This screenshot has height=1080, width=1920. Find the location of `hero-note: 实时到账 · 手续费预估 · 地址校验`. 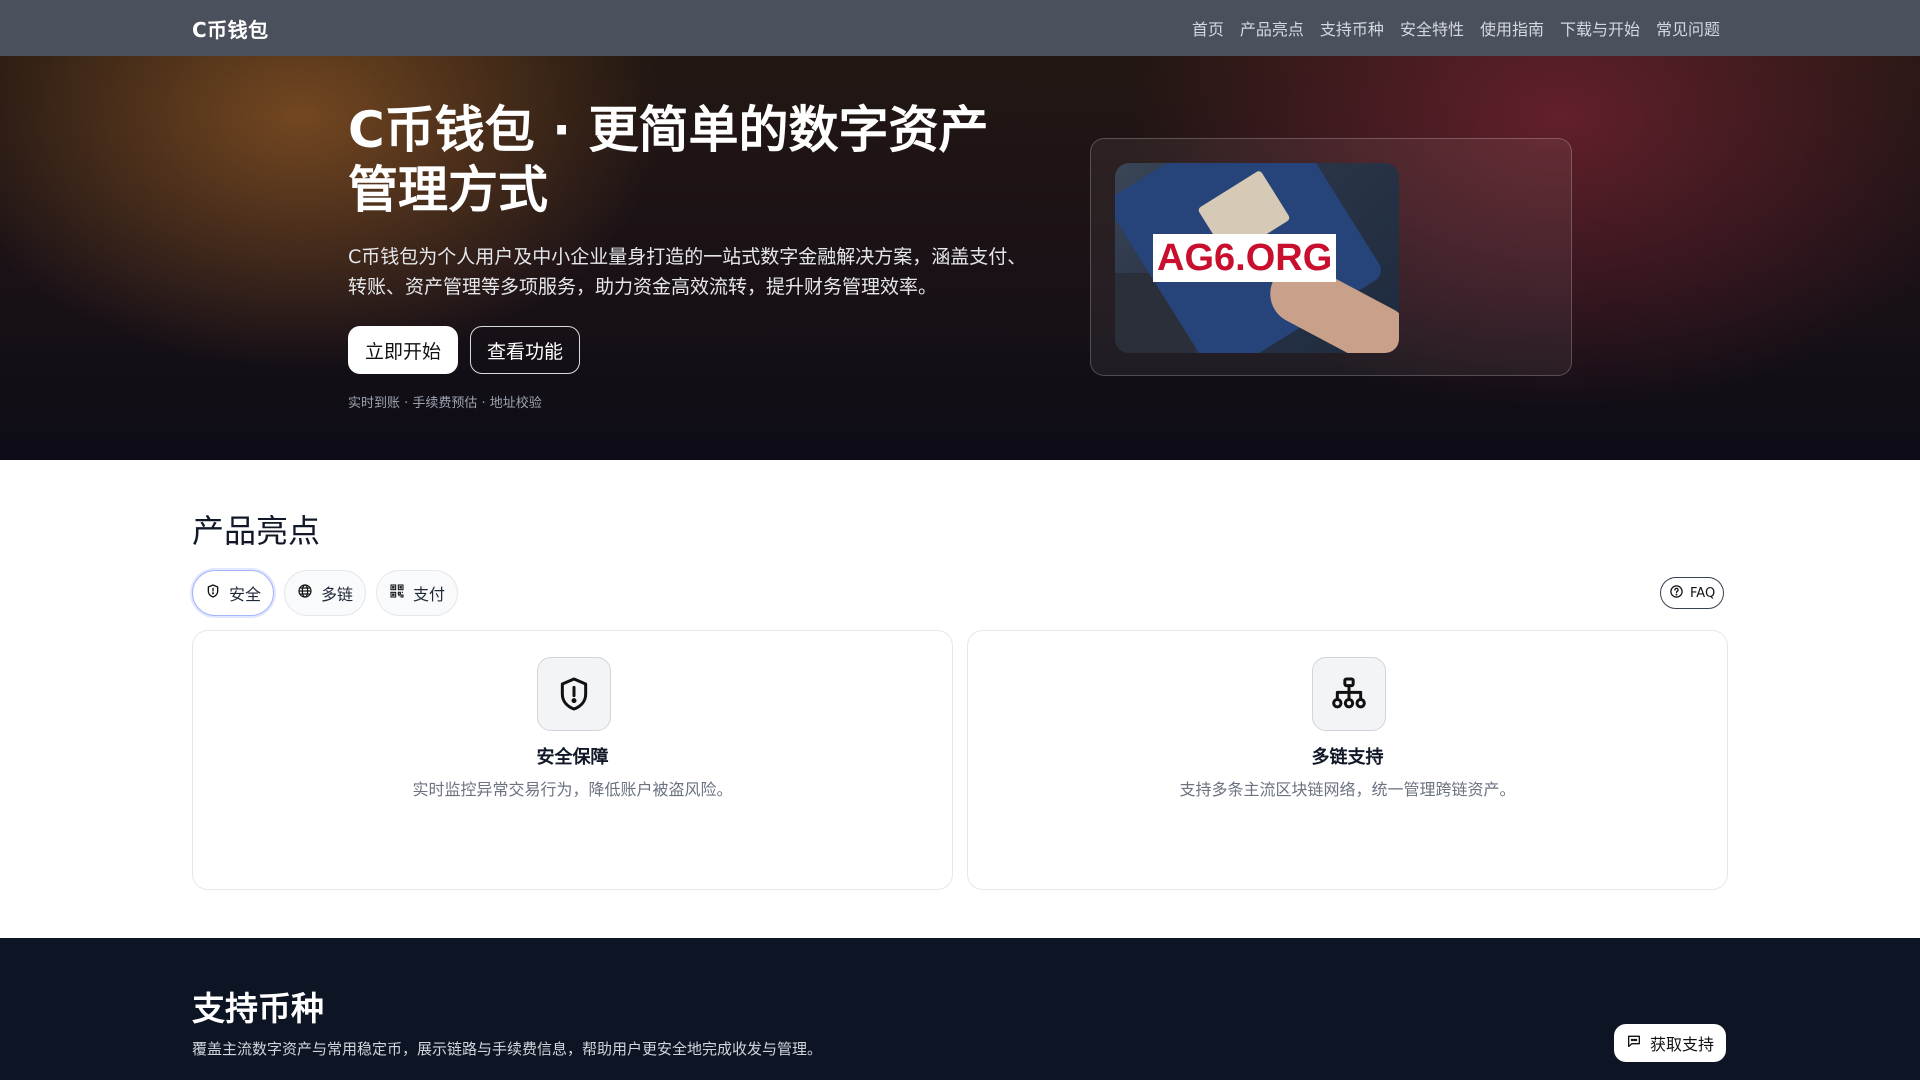

hero-note: 实时到账 · 手续费预估 · 地址校验 is located at coordinates (445, 403).